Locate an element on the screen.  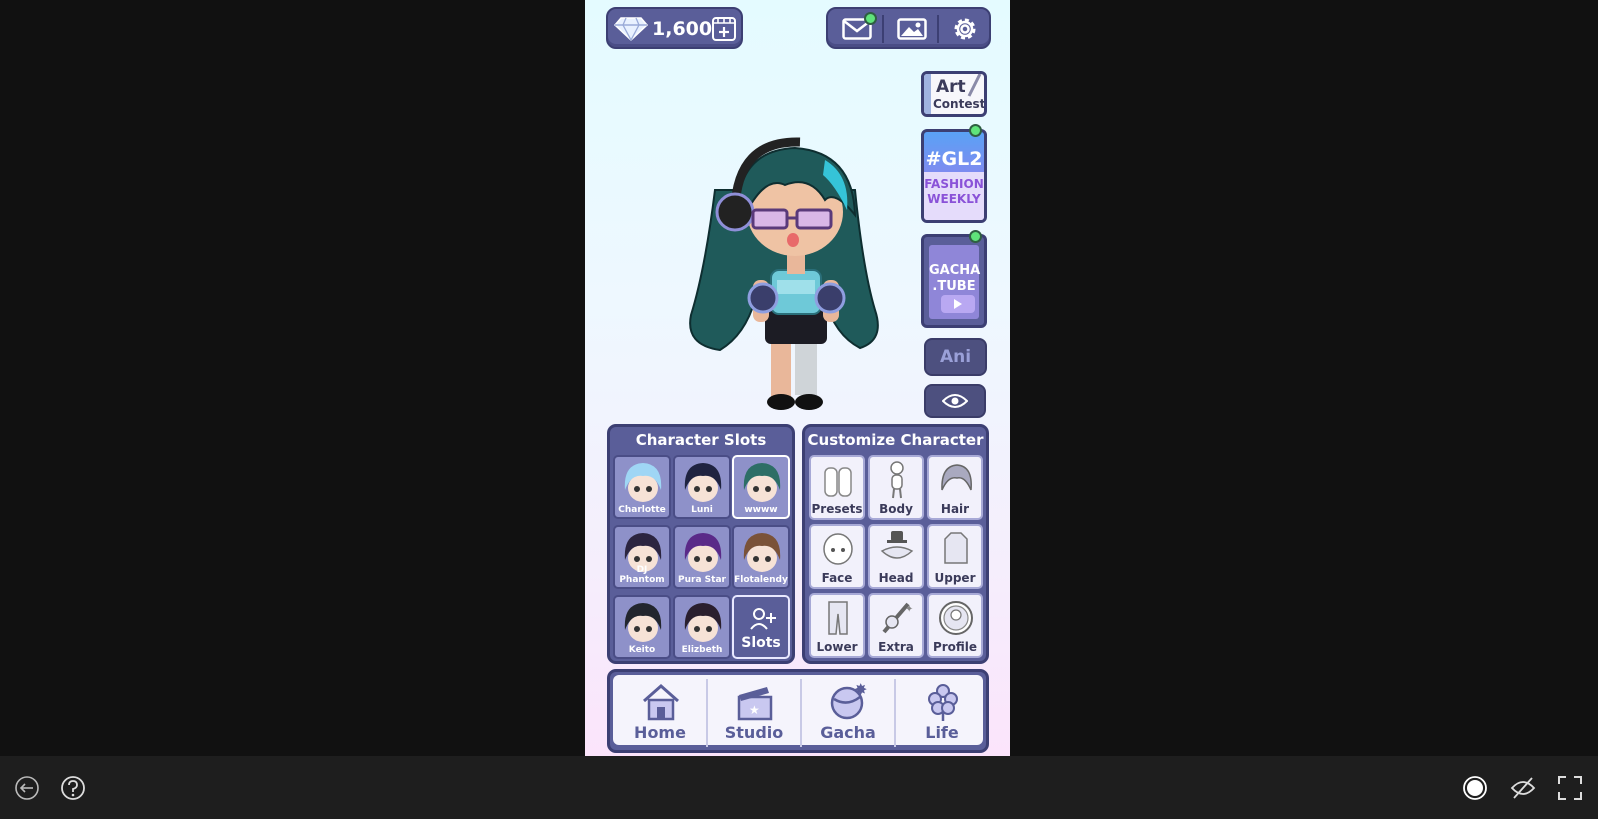
slot-name: Pura Star is located at coordinates (702, 580).